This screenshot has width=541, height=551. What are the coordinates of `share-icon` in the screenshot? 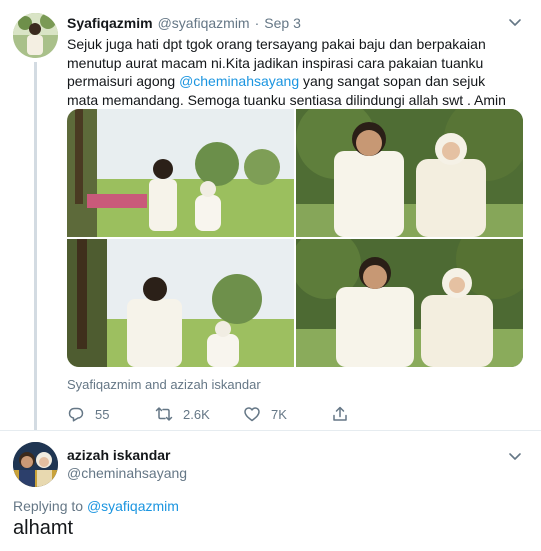 It's located at (340, 413).